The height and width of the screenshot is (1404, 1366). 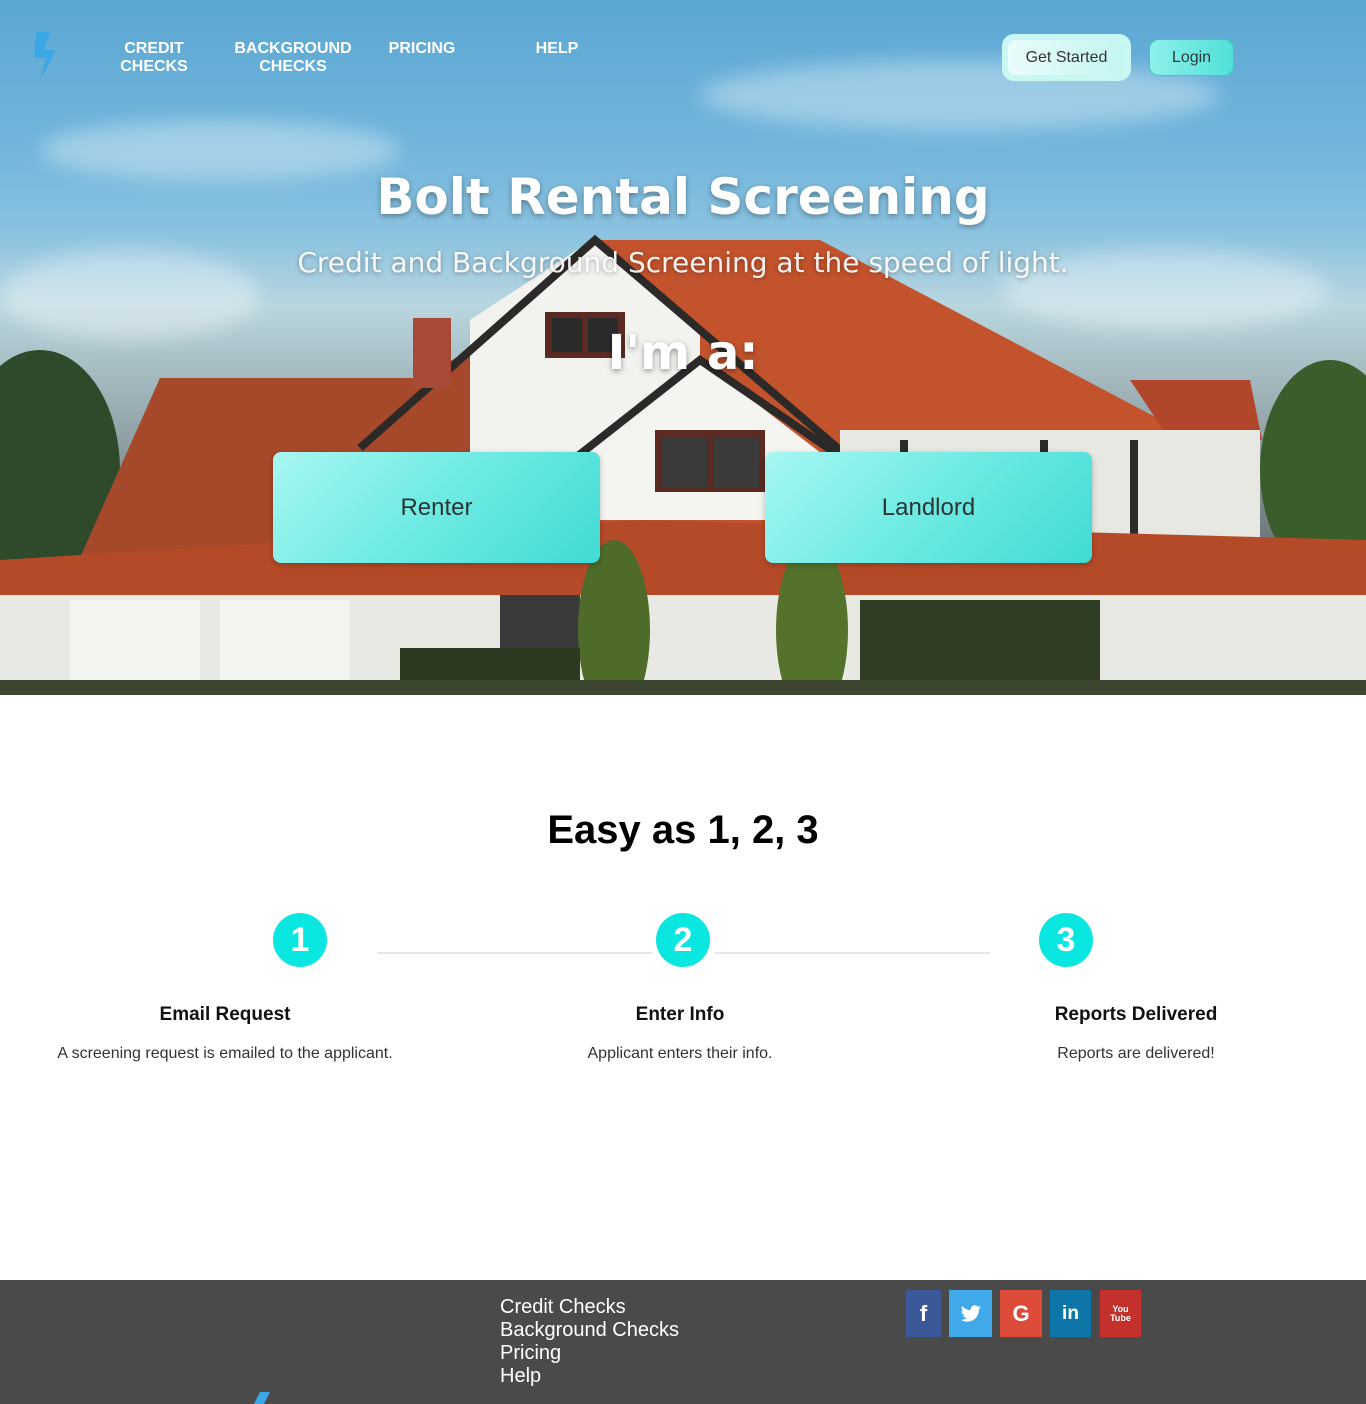 I want to click on nav-credit-checks: CREDIT CHECKS, so click(x=154, y=58).